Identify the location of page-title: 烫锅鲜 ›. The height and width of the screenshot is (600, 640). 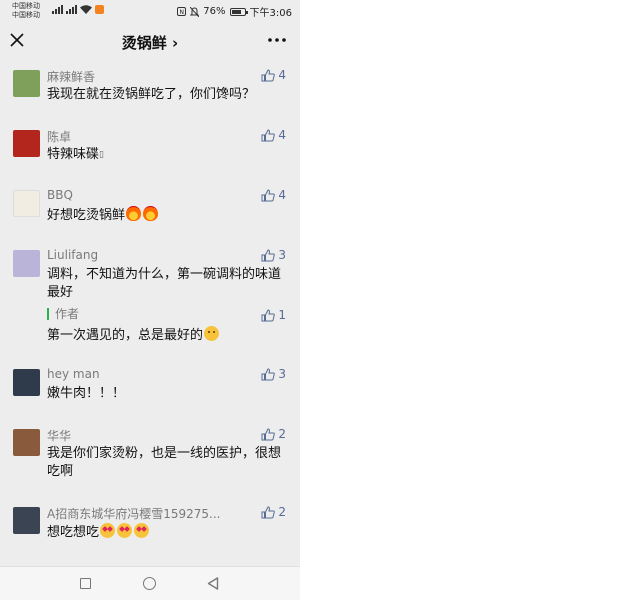
(150, 42).